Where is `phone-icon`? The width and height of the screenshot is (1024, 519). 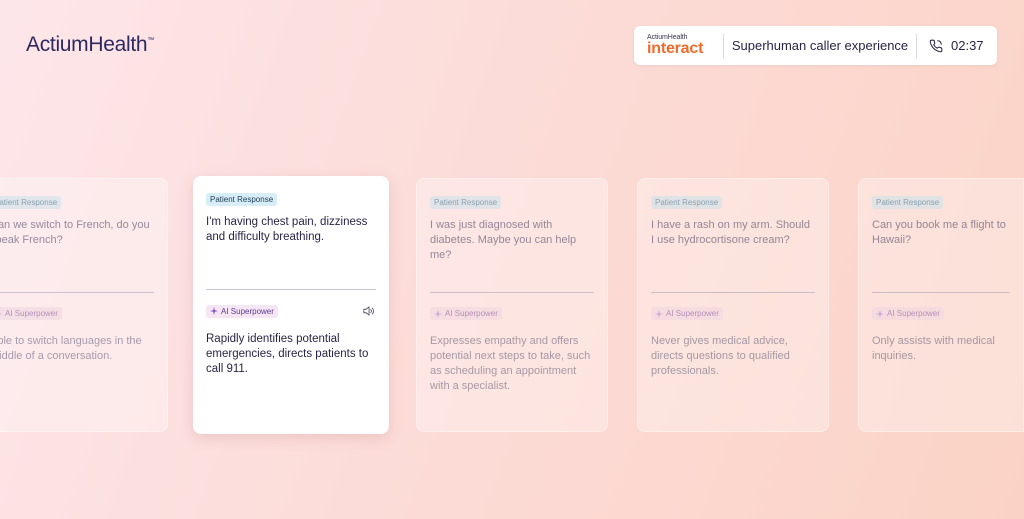 phone-icon is located at coordinates (936, 45).